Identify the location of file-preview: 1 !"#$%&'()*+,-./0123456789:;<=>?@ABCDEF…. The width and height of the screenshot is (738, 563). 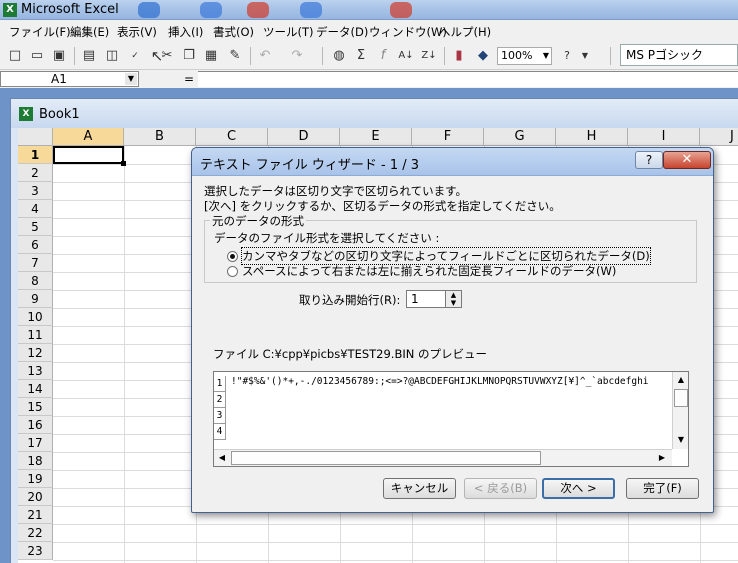
(451, 419).